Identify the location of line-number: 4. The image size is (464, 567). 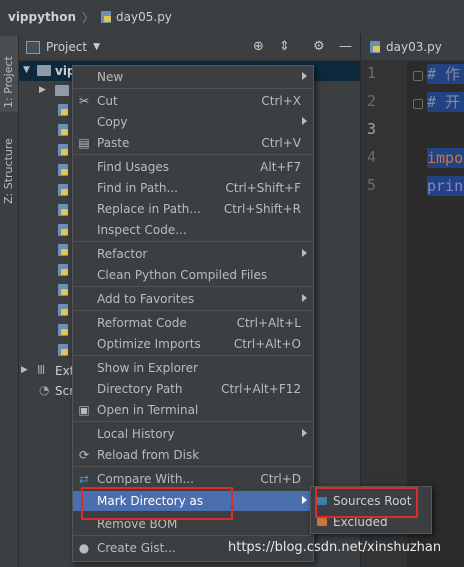
(372, 157).